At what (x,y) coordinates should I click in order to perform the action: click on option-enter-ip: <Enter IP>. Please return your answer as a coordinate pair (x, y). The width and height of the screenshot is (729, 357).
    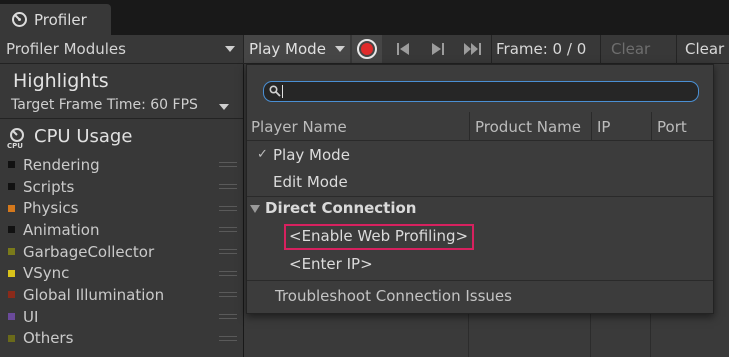
    Looking at the image, I should click on (331, 264).